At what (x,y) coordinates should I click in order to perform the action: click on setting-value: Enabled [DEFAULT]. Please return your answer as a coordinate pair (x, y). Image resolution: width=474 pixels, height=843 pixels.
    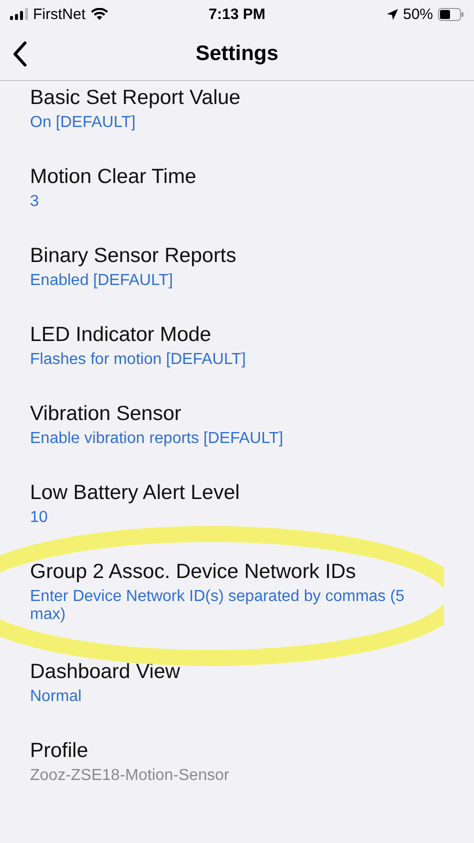
    Looking at the image, I should click on (101, 281).